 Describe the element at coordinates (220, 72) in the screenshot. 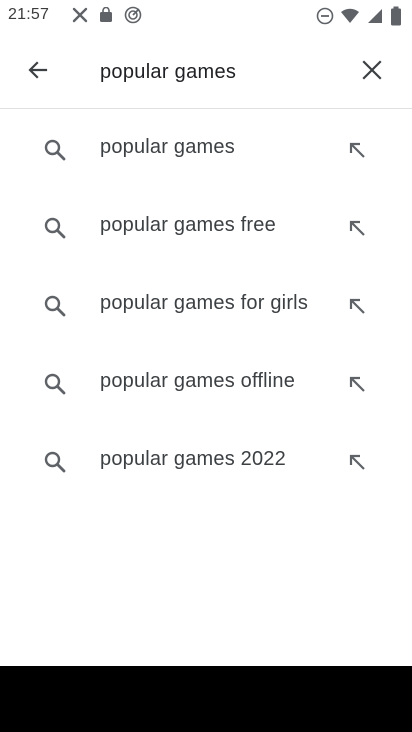

I see `search-input` at that location.